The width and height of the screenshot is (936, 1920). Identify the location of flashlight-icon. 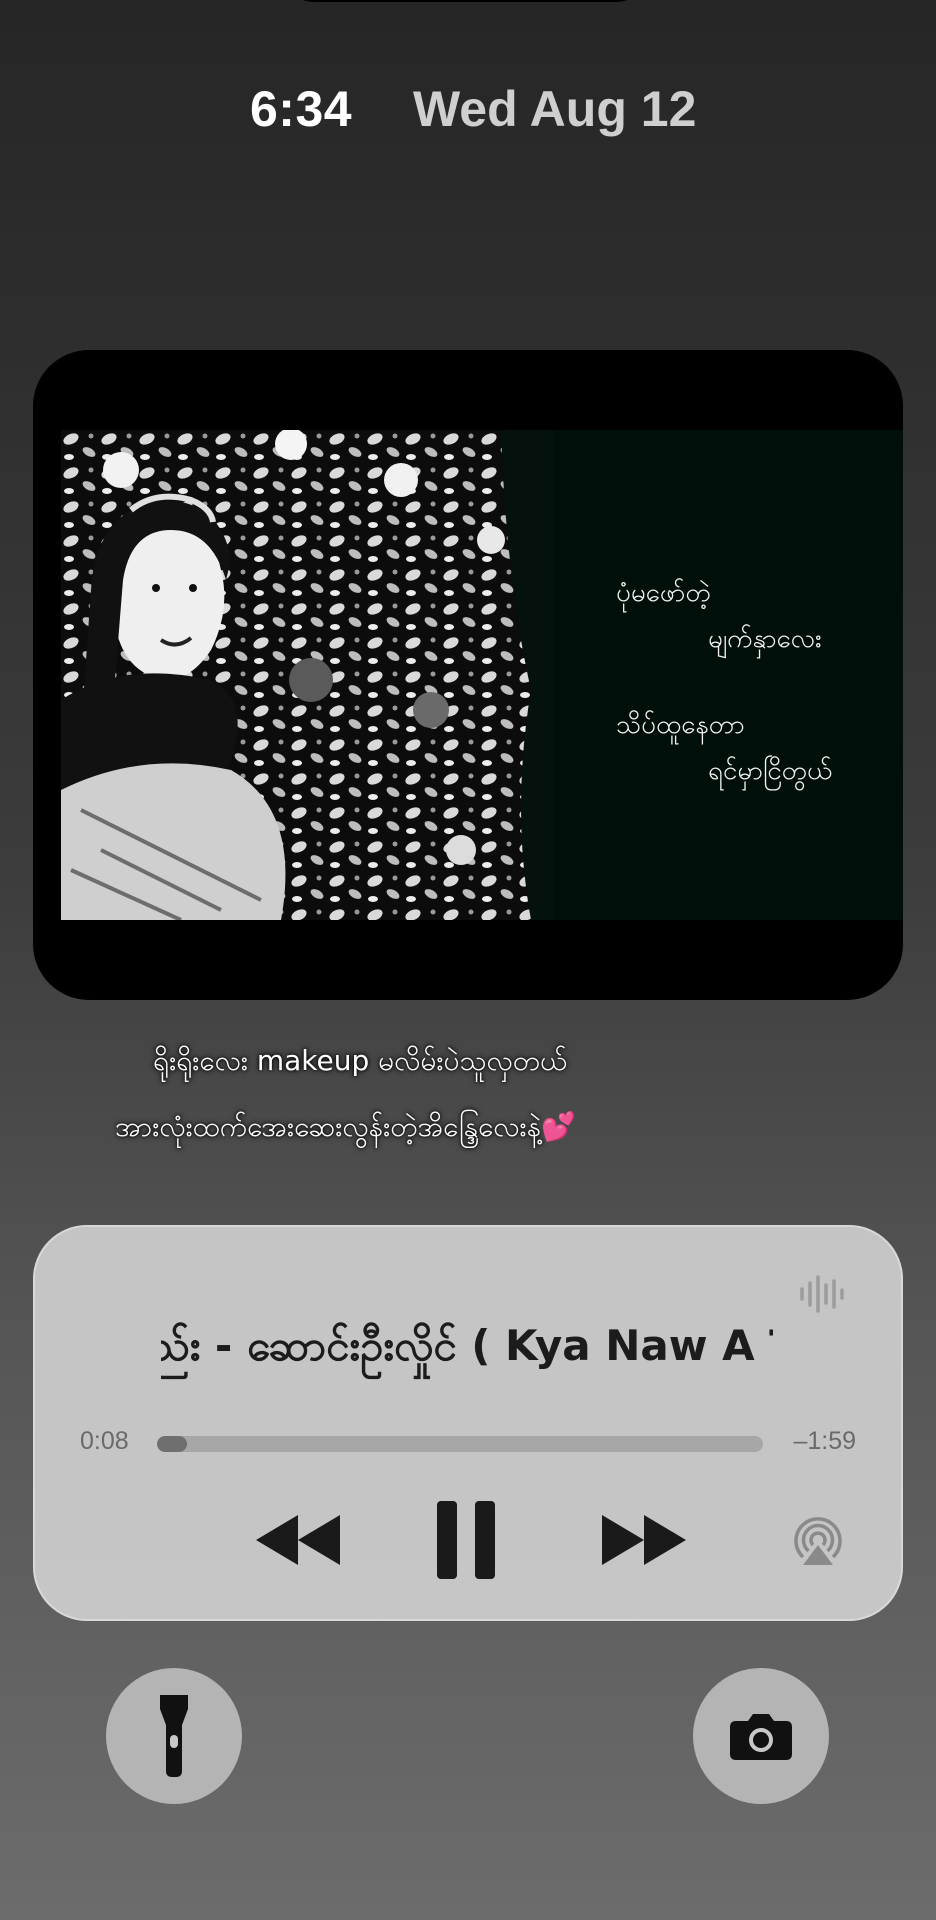
(174, 1736).